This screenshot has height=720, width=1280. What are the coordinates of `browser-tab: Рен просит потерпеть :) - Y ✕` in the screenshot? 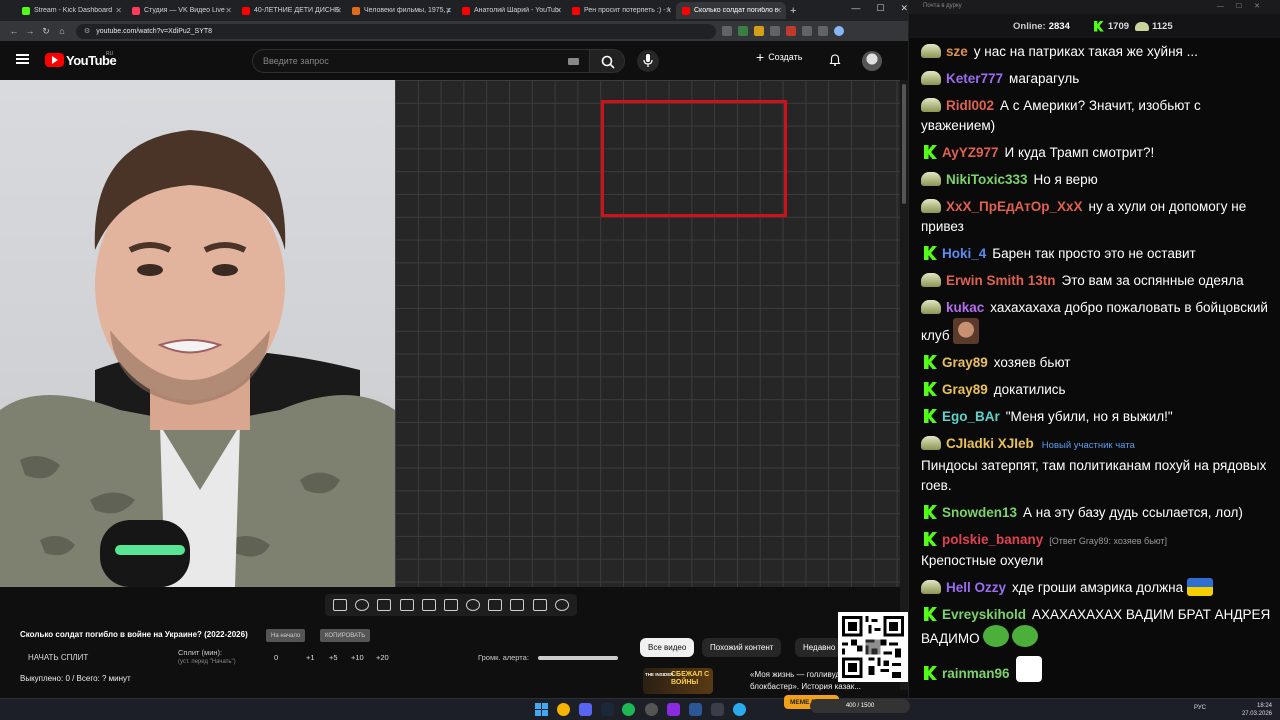 It's located at (621, 10).